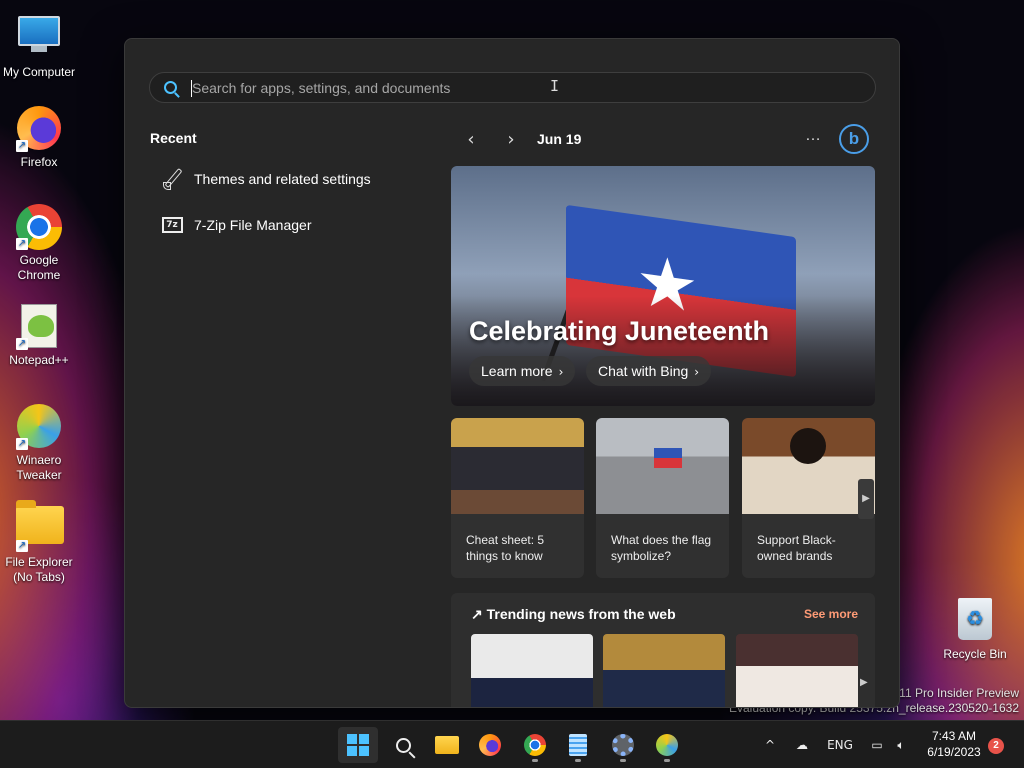 This screenshot has height=768, width=1024. I want to click on show-hidden-icons-button: ^, so click(770, 744).